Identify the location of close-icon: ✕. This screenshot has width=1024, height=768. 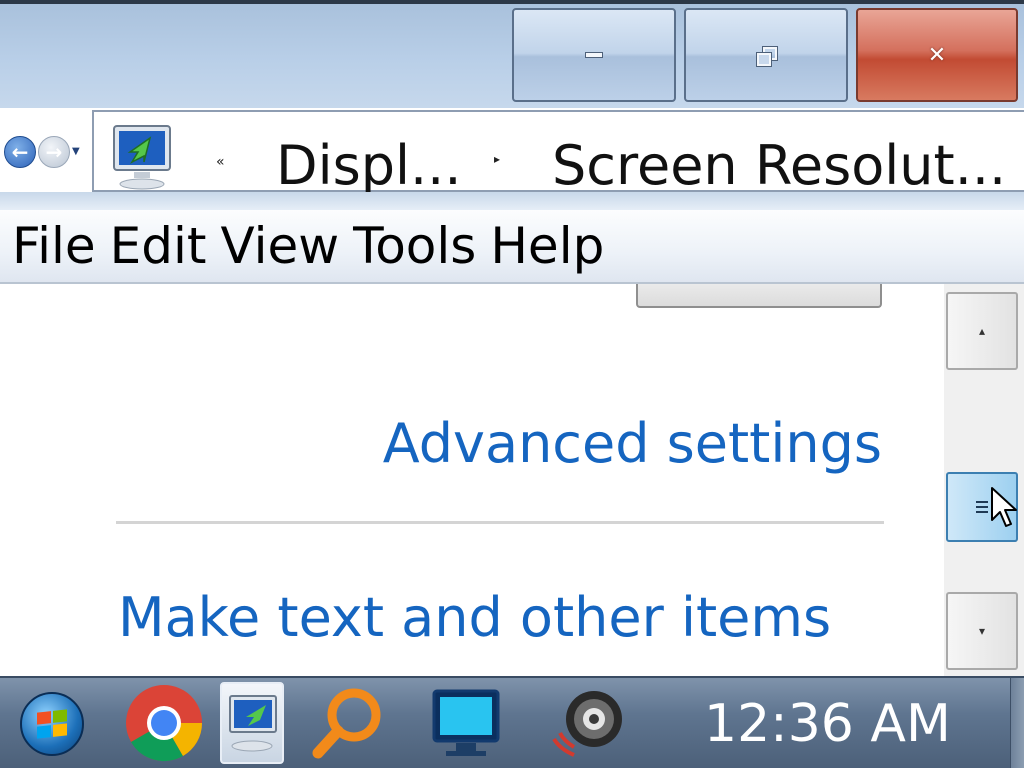
(937, 55).